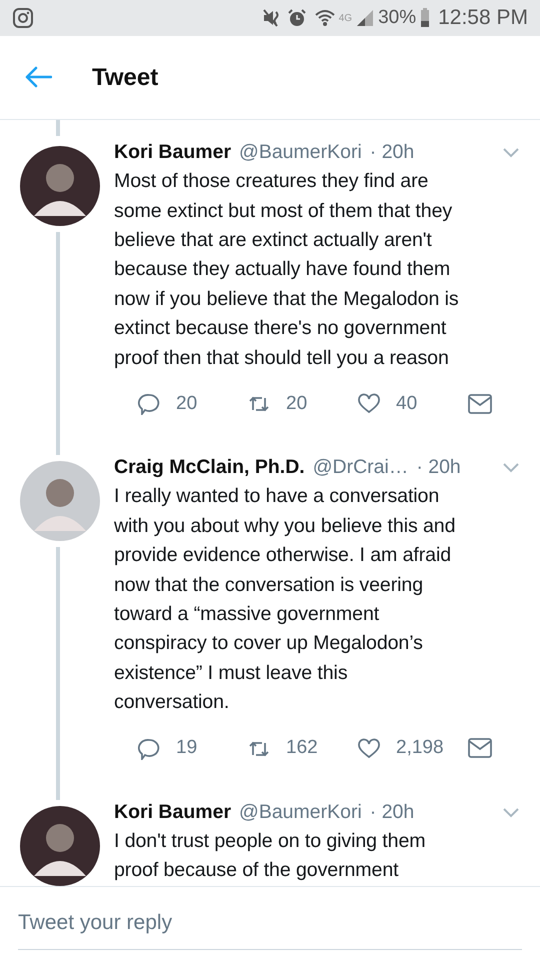  Describe the element at coordinates (270, 856) in the screenshot. I see `tweet-text: I don't trust people on to giving them proof because of the government` at that location.